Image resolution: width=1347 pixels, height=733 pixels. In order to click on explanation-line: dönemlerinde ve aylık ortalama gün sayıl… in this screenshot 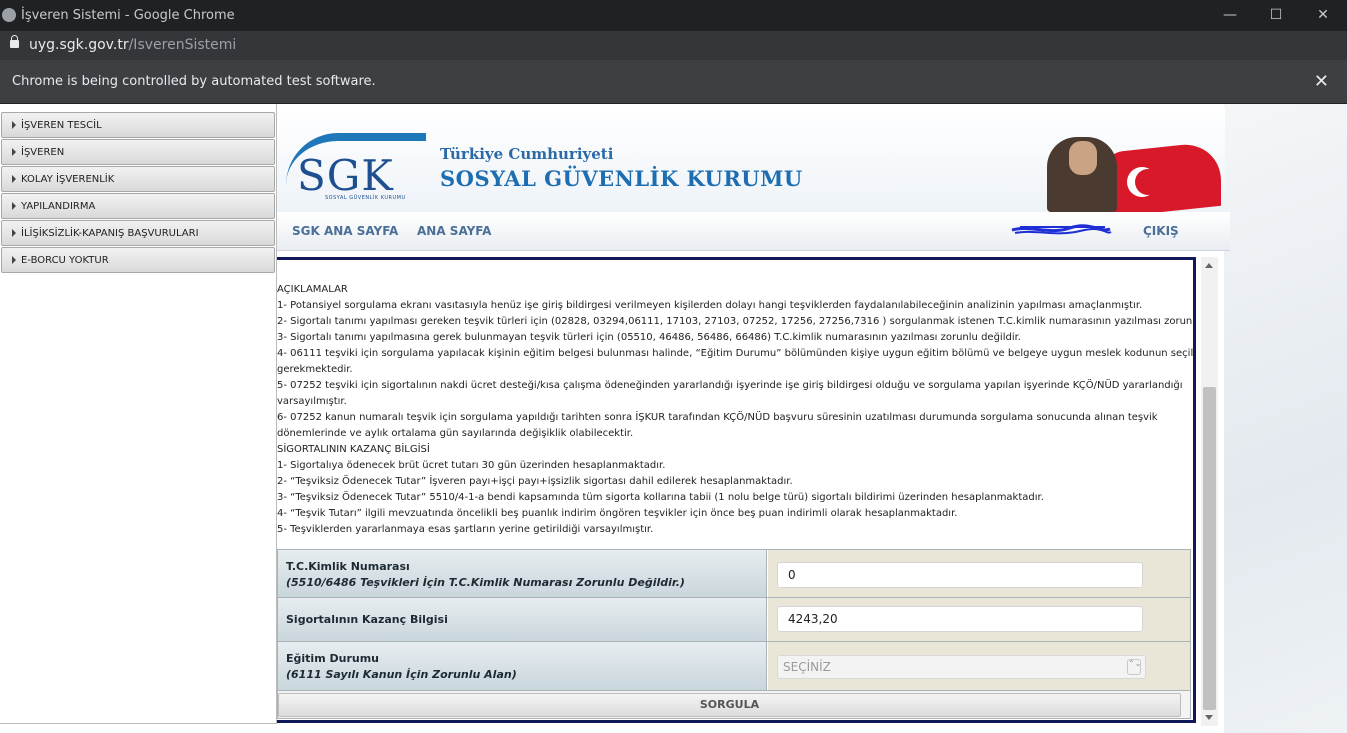, I will do `click(455, 433)`.